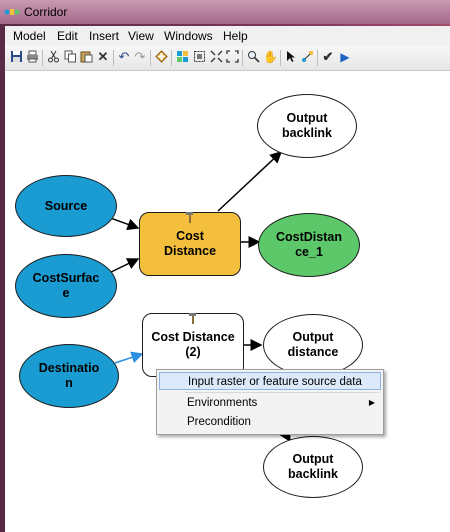  I want to click on menu-model: Model, so click(29, 36).